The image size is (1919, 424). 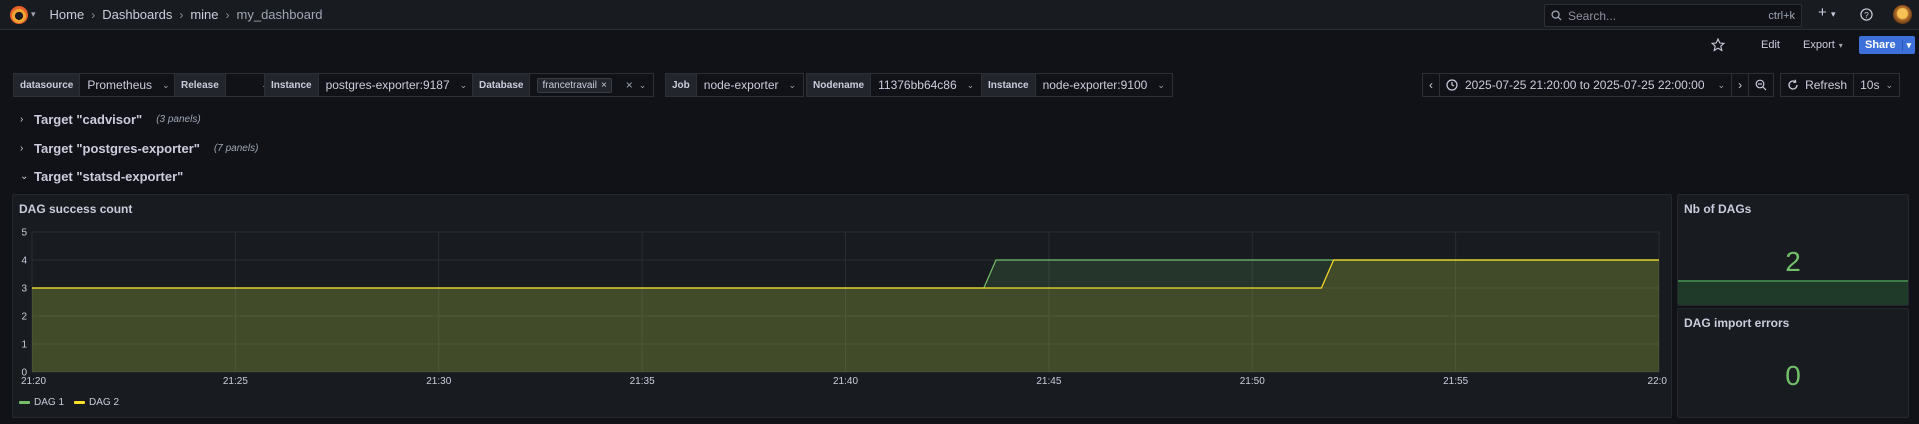 I want to click on variable-datasource: datasource Prometheus ⌄, so click(x=95, y=85).